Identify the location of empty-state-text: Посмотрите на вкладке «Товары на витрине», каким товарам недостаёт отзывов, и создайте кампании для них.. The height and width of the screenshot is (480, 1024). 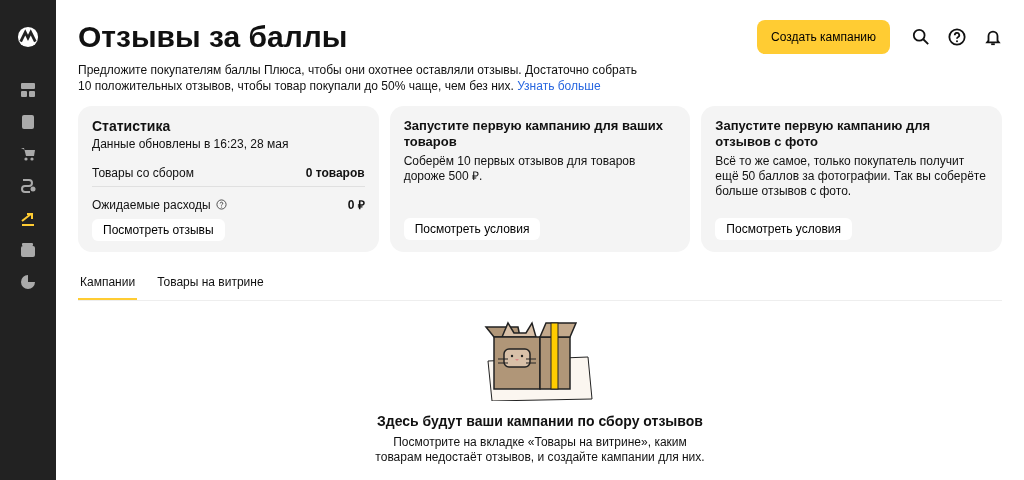
(540, 450).